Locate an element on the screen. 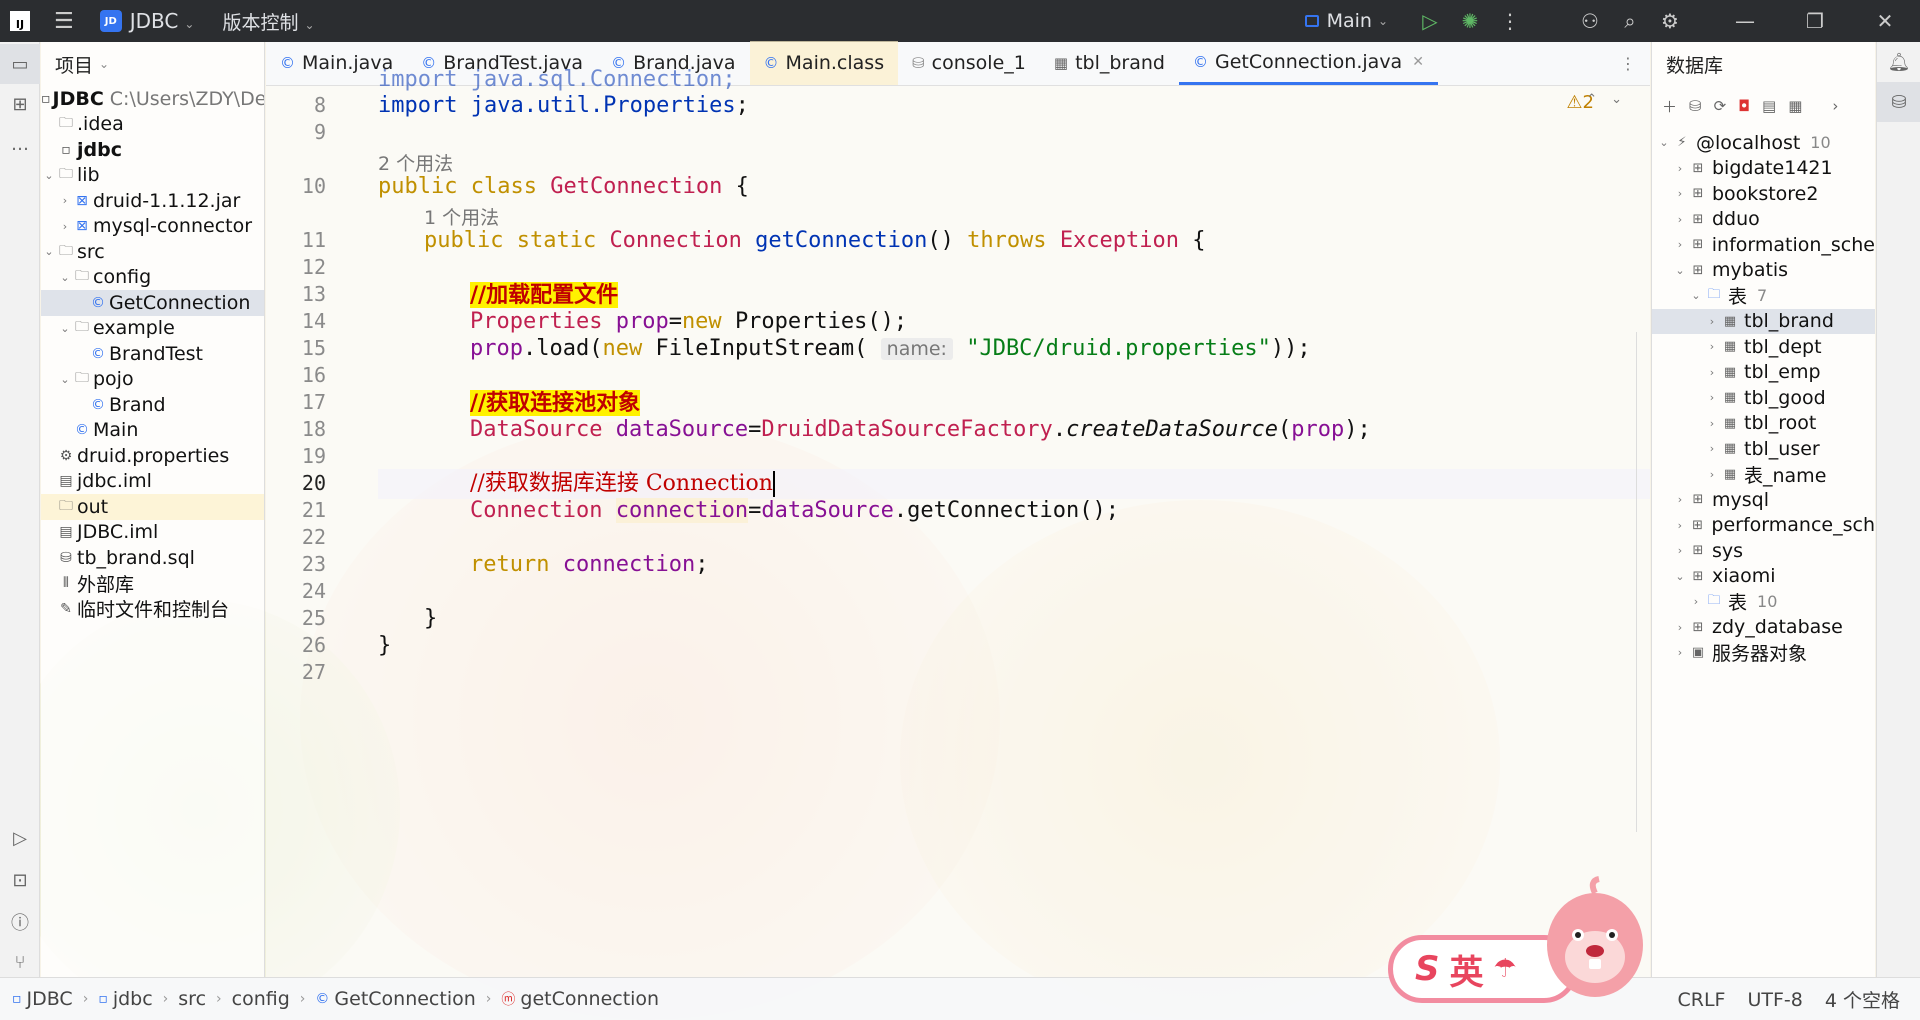 The height and width of the screenshot is (1020, 1920). database-tree-item: › ▦ tbl_emp is located at coordinates (1763, 373).